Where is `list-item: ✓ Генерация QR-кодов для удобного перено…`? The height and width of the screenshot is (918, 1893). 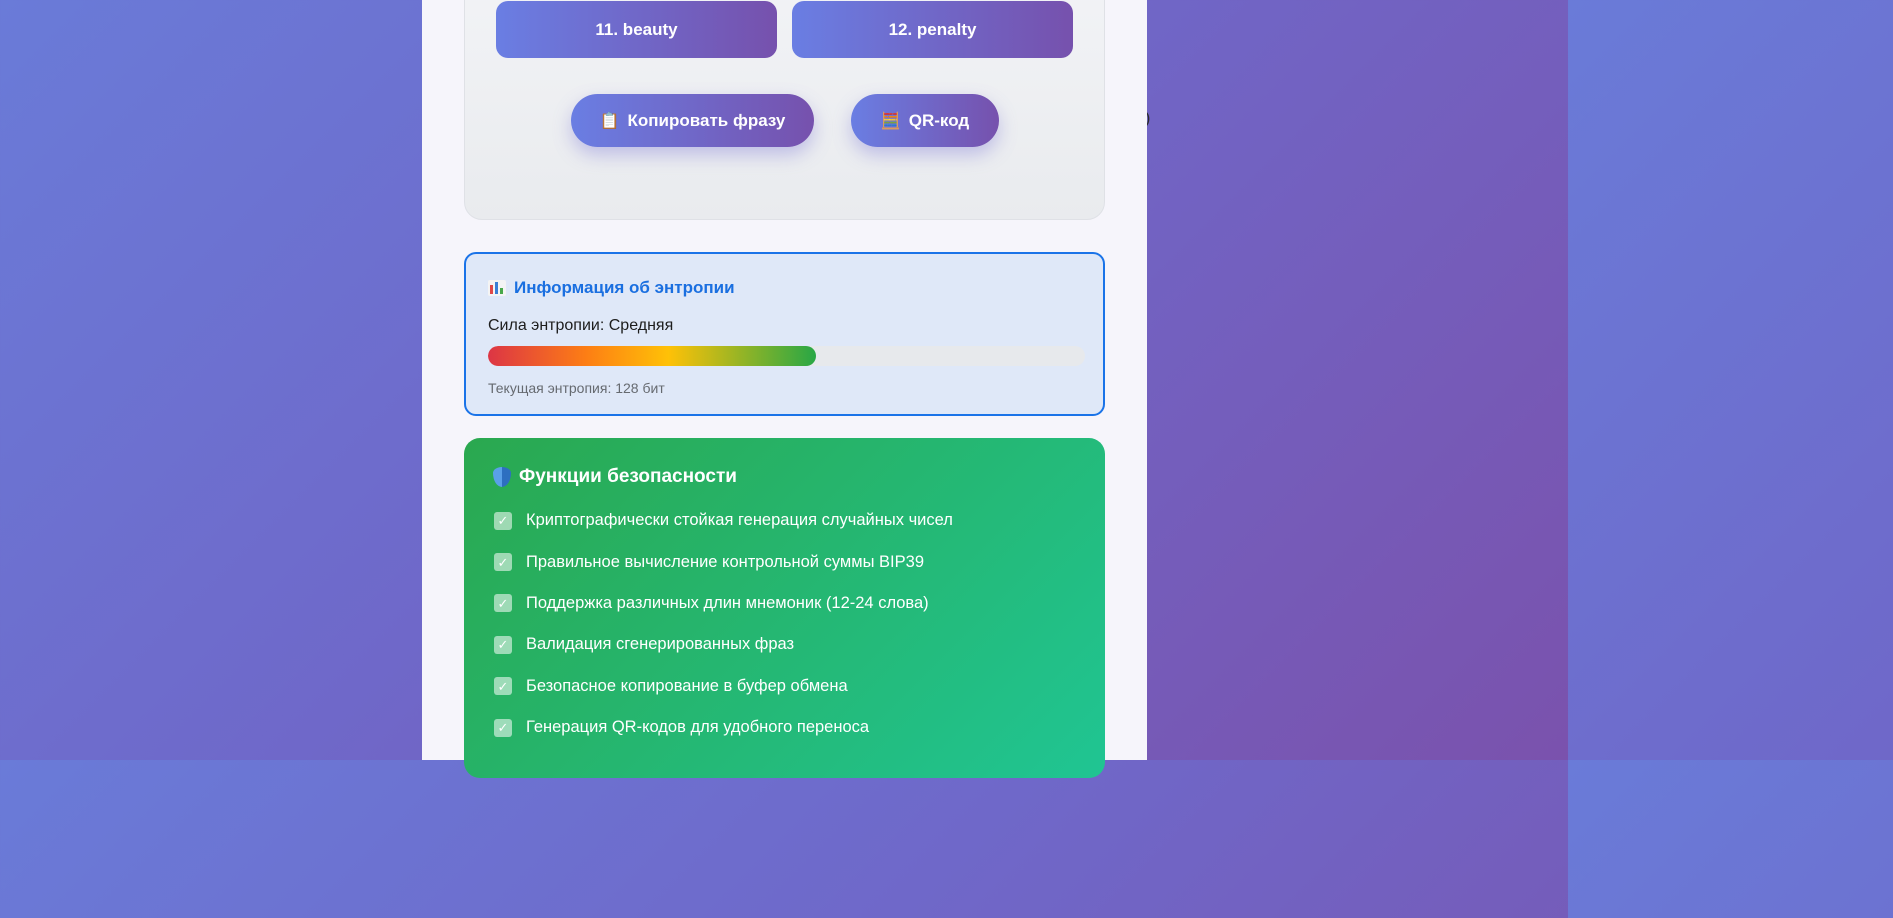
list-item: ✓ Генерация QR-кодов для удобного перено… is located at coordinates (723, 727).